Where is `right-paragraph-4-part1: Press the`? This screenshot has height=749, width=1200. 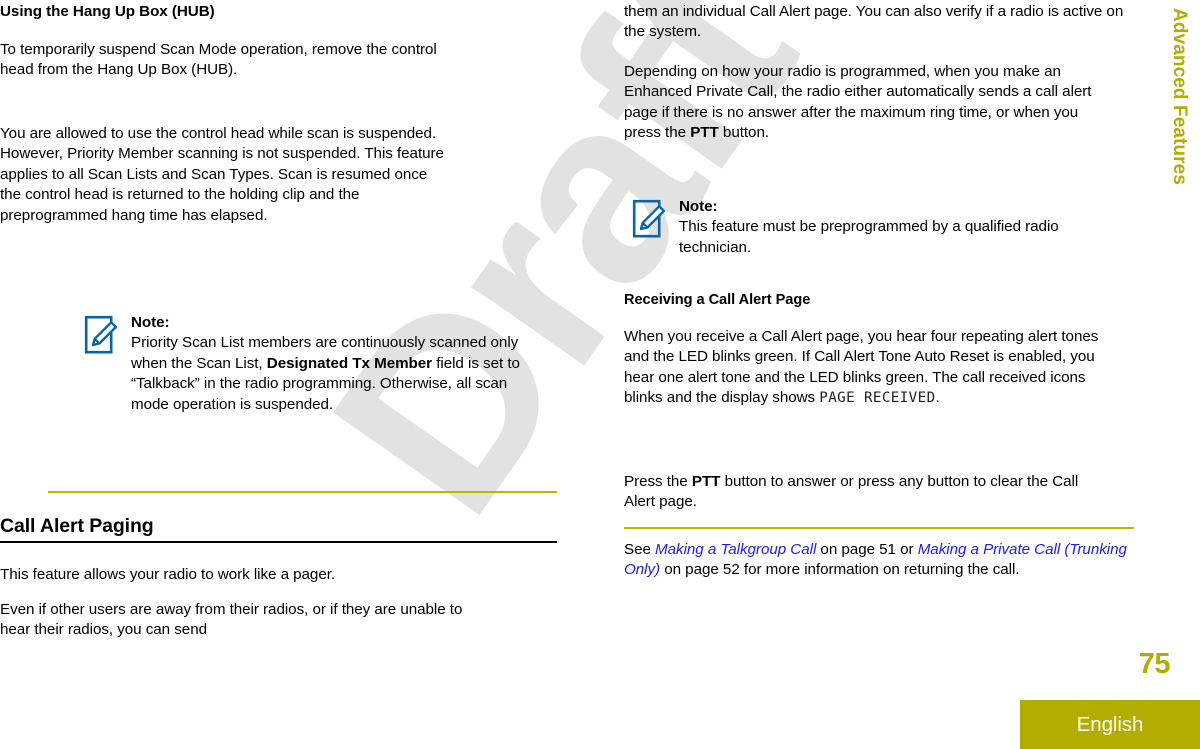 right-paragraph-4-part1: Press the is located at coordinates (658, 481).